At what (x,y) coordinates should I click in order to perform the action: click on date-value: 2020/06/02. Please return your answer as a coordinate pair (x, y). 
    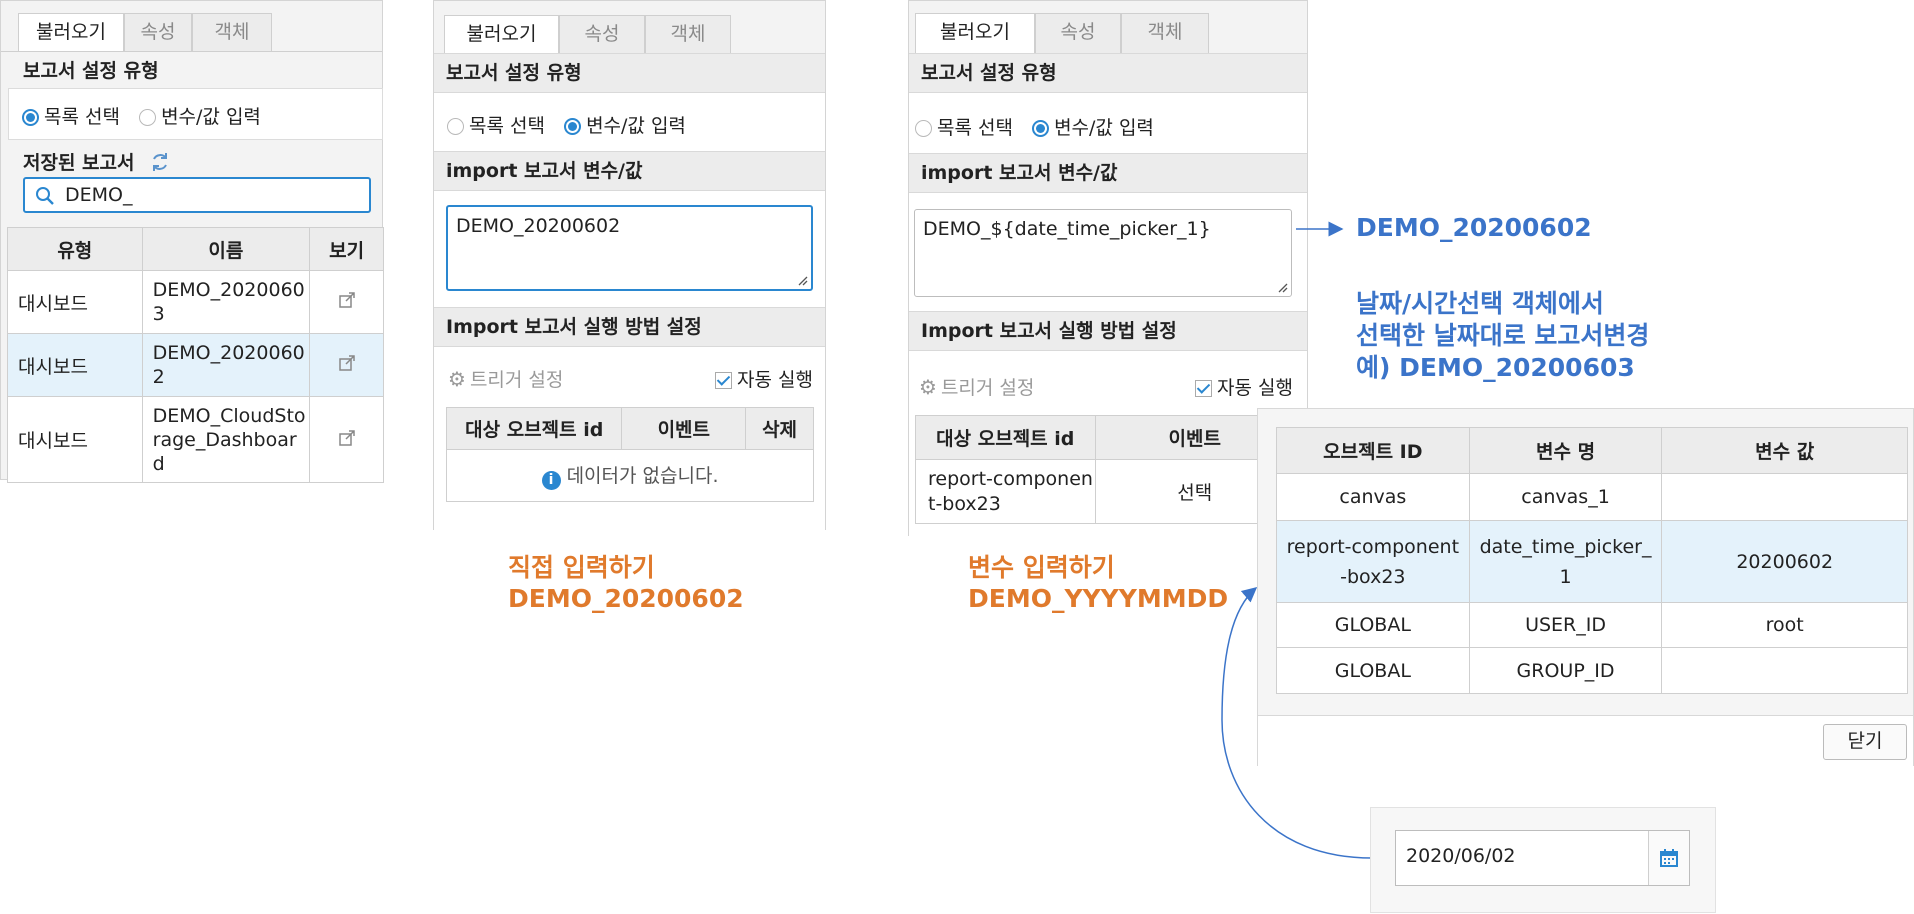
    Looking at the image, I should click on (1461, 856).